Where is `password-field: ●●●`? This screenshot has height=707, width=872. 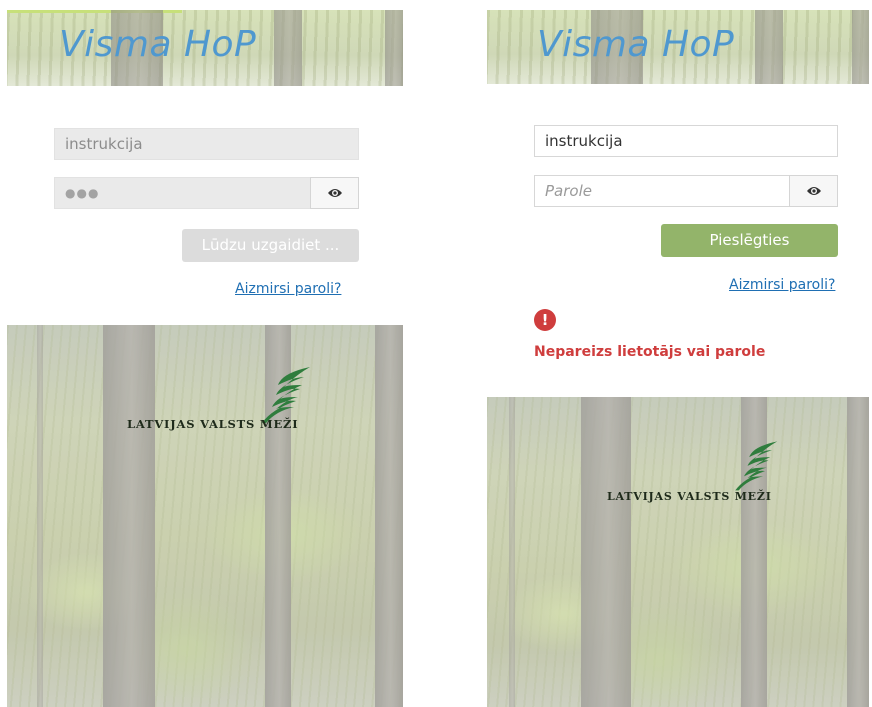 password-field: ●●● is located at coordinates (182, 193).